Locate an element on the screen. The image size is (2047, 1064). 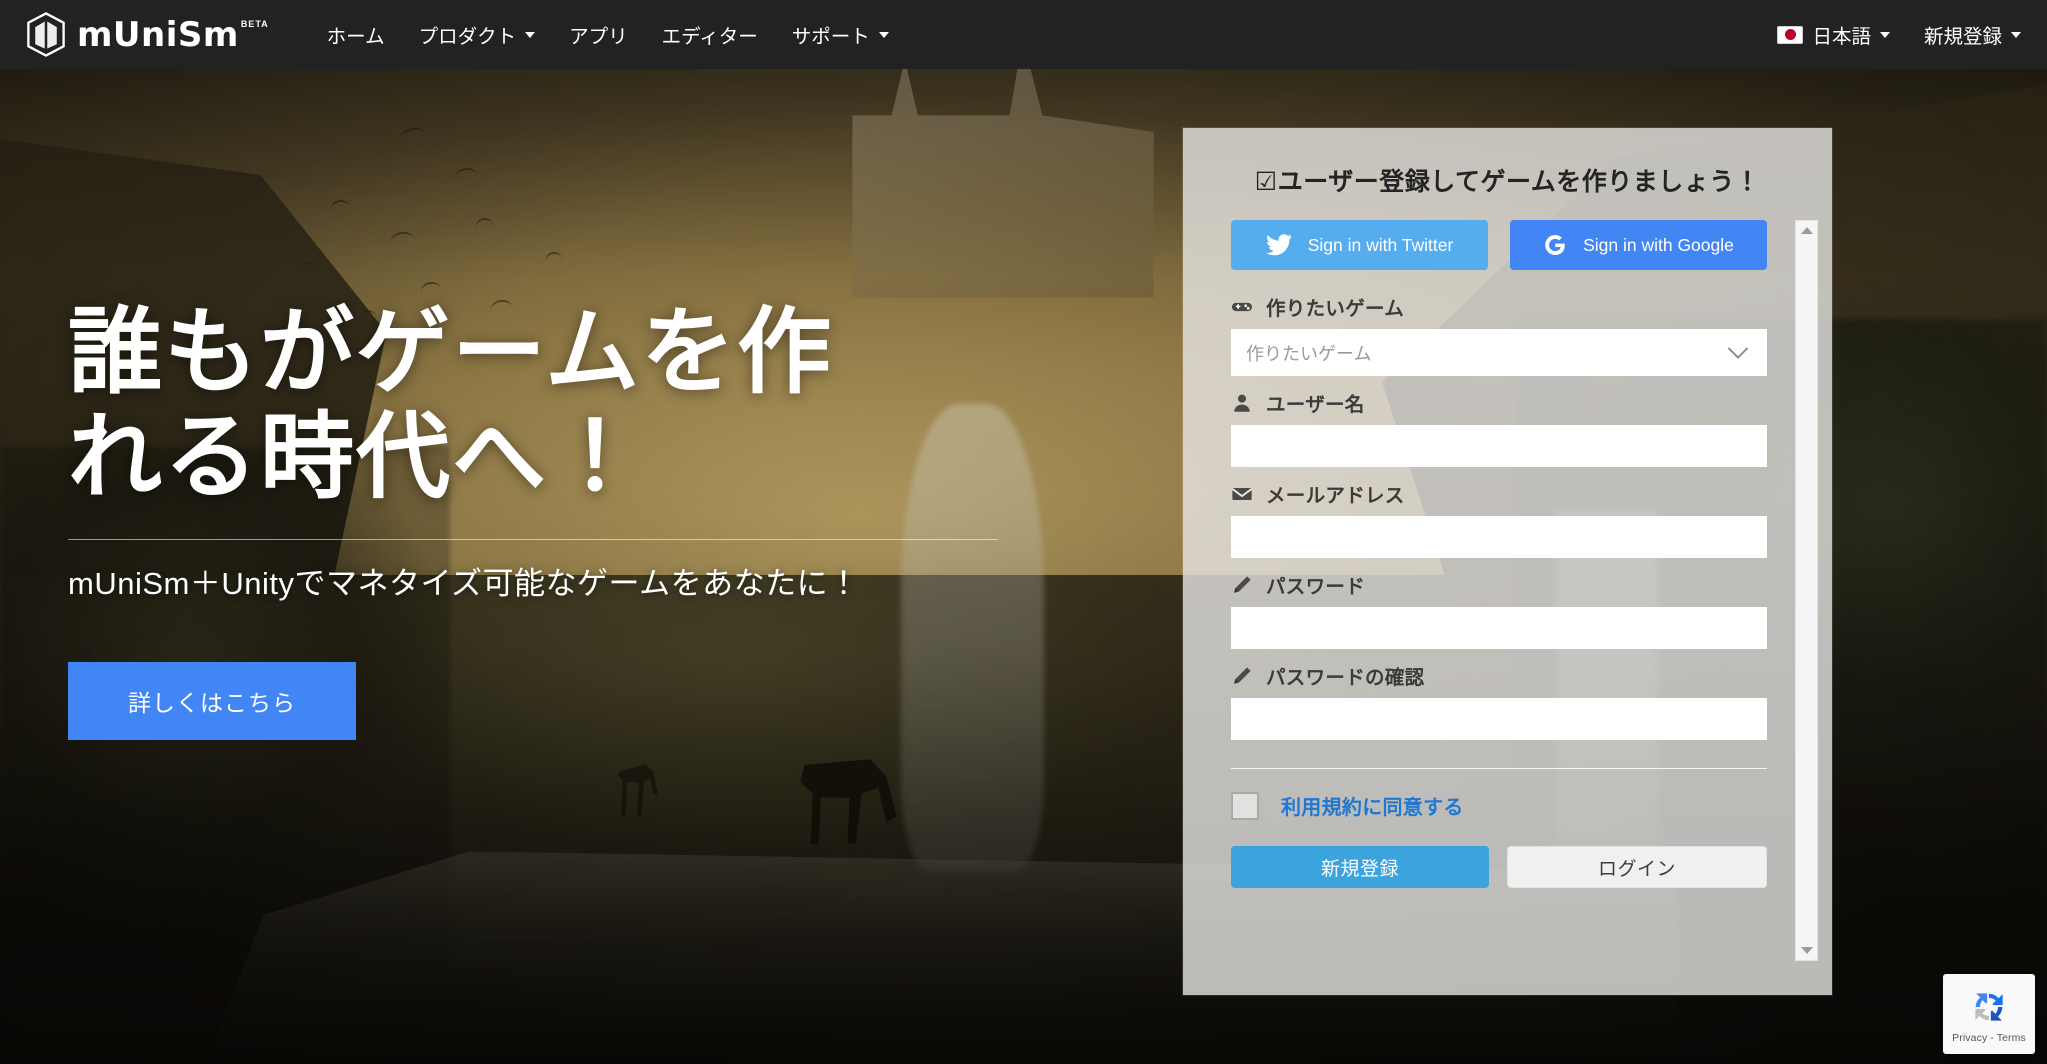
terms-link: 利用規約に同意する is located at coordinates (1372, 805).